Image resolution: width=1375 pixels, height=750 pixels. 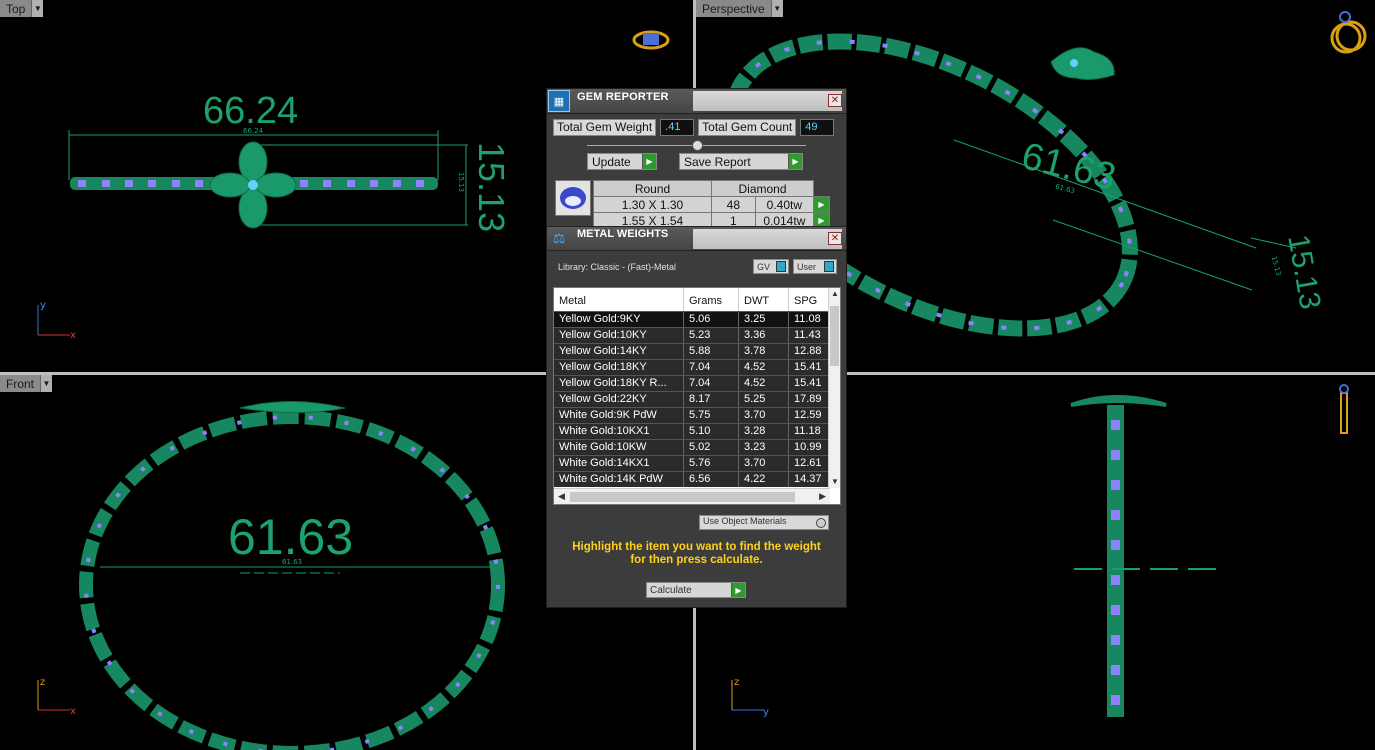 I want to click on cell-grams: 8.17, so click(x=711, y=399).